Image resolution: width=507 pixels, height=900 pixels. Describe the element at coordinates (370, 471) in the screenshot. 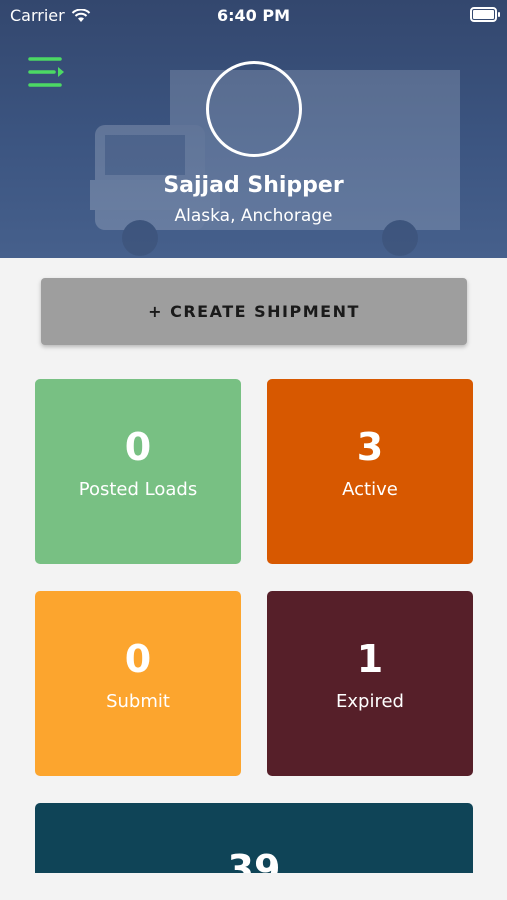

I see `active-tile: 3 Active` at that location.